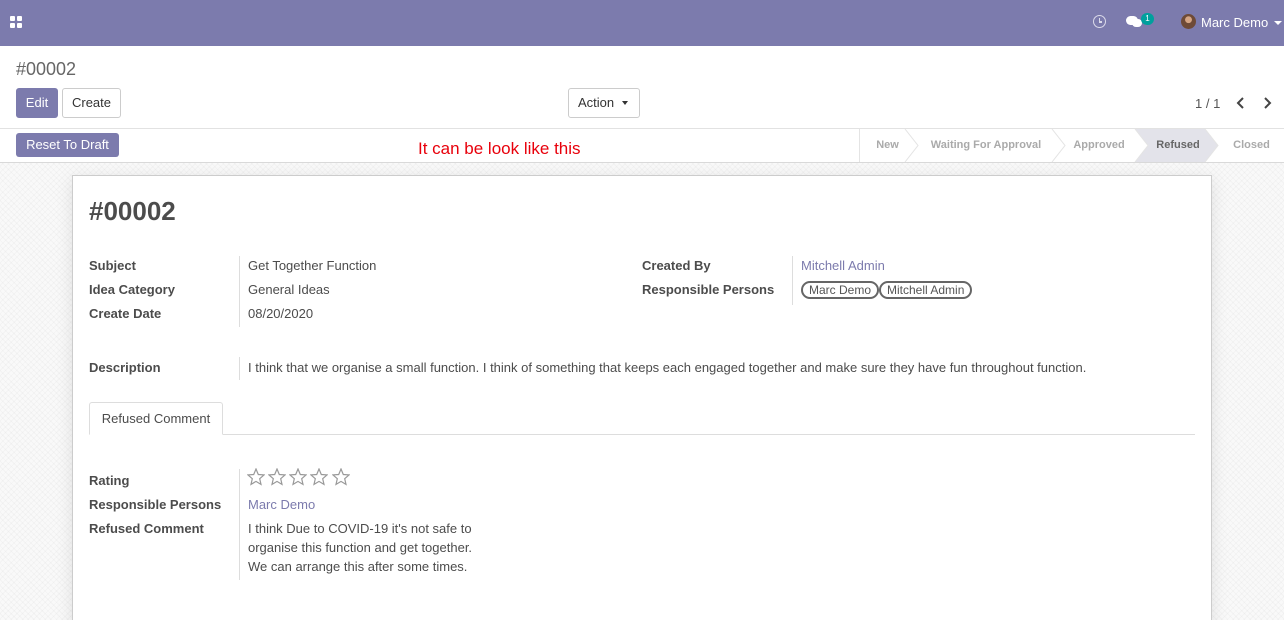 This screenshot has width=1284, height=620. Describe the element at coordinates (843, 265) in the screenshot. I see `created-by-link: Mitchell Admin` at that location.